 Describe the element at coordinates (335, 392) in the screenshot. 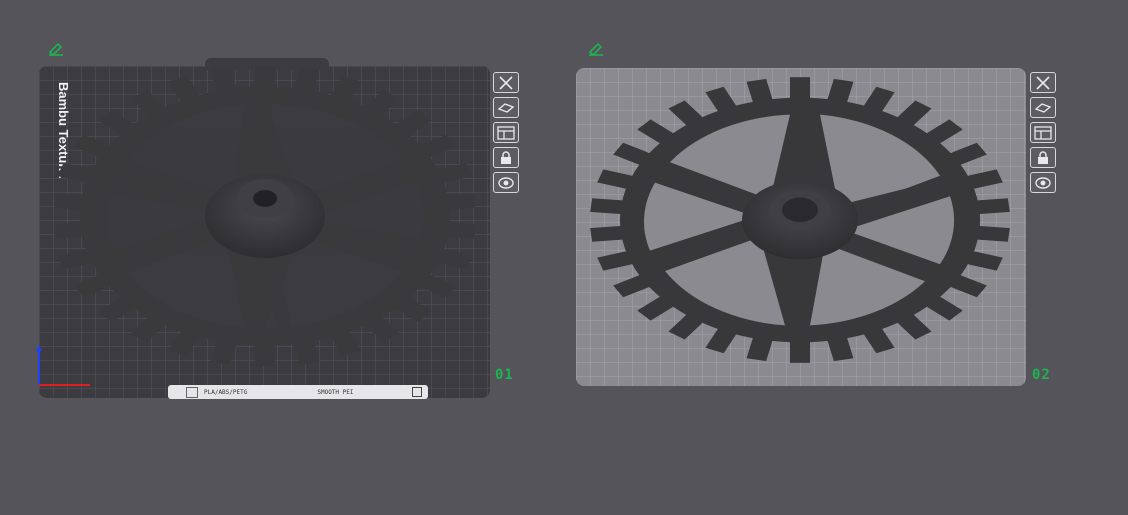

I see `surface-label: SMOOTH PEI` at that location.